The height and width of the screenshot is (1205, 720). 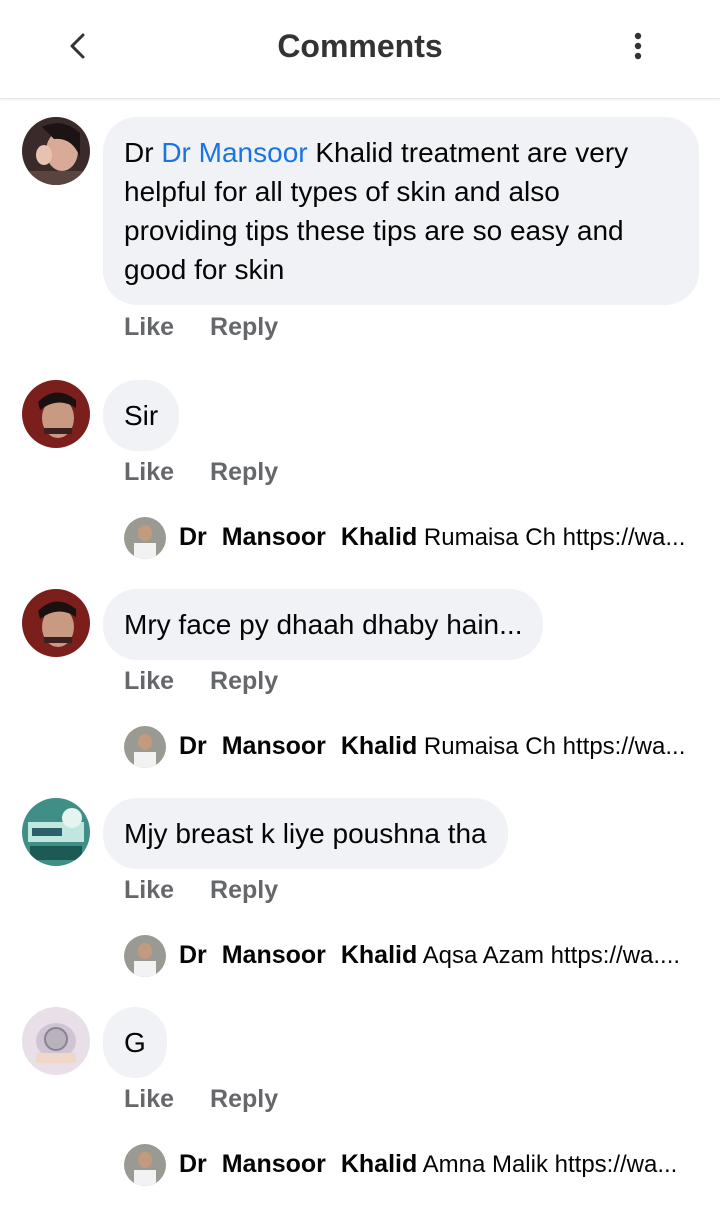 I want to click on page-title: Comments, so click(x=360, y=46).